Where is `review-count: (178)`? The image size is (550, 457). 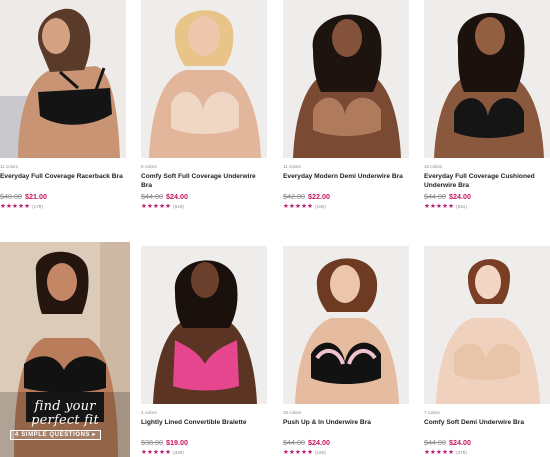 review-count: (178) is located at coordinates (37, 206).